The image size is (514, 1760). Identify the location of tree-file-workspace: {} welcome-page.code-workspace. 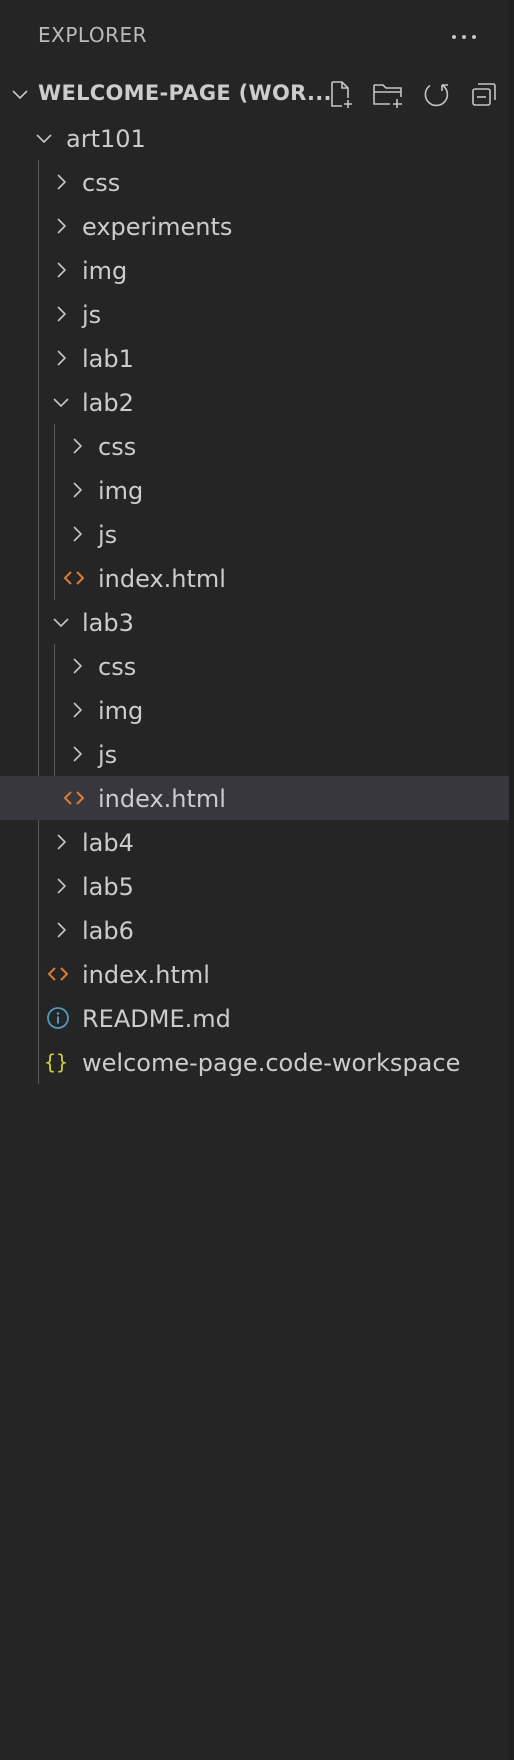
(255, 1062).